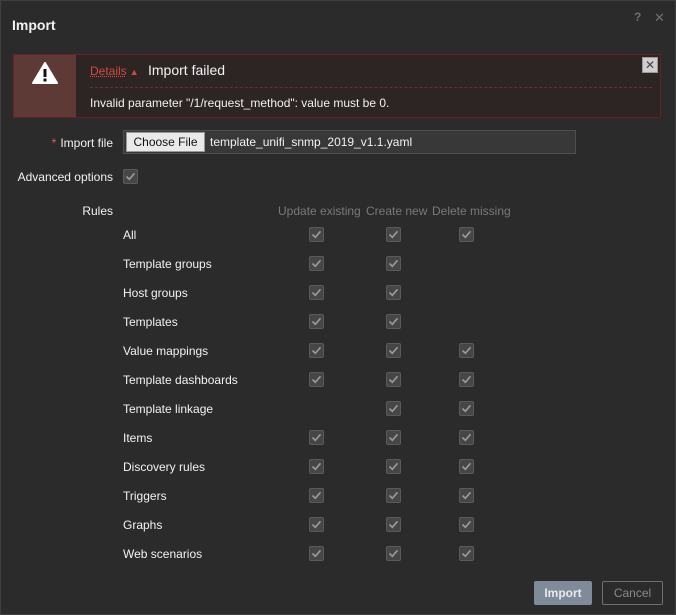 This screenshot has width=676, height=615. Describe the element at coordinates (163, 554) in the screenshot. I see `rule-label: Web scenarios` at that location.